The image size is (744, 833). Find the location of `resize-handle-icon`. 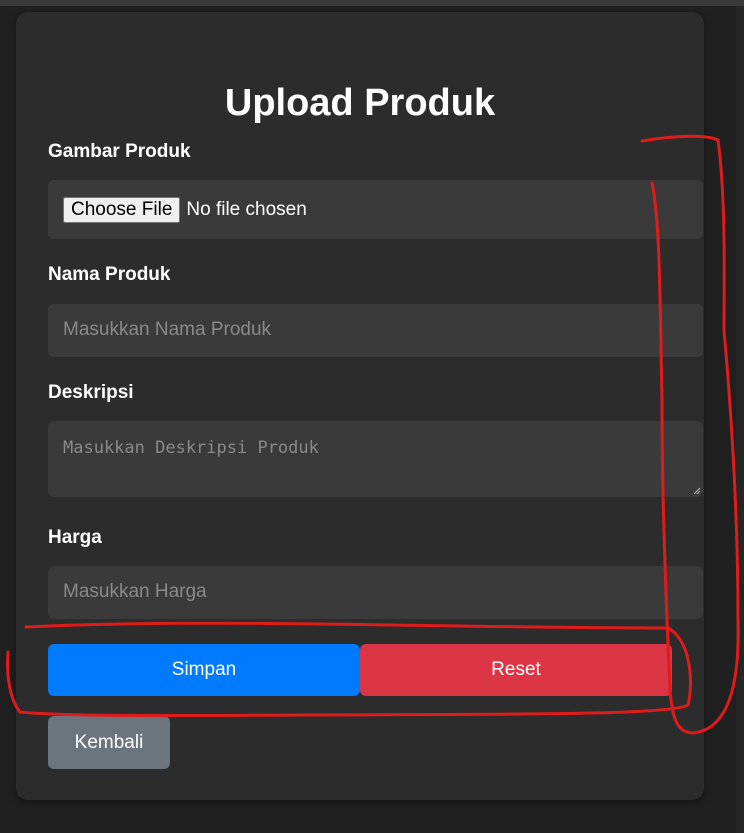

resize-handle-icon is located at coordinates (697, 491).